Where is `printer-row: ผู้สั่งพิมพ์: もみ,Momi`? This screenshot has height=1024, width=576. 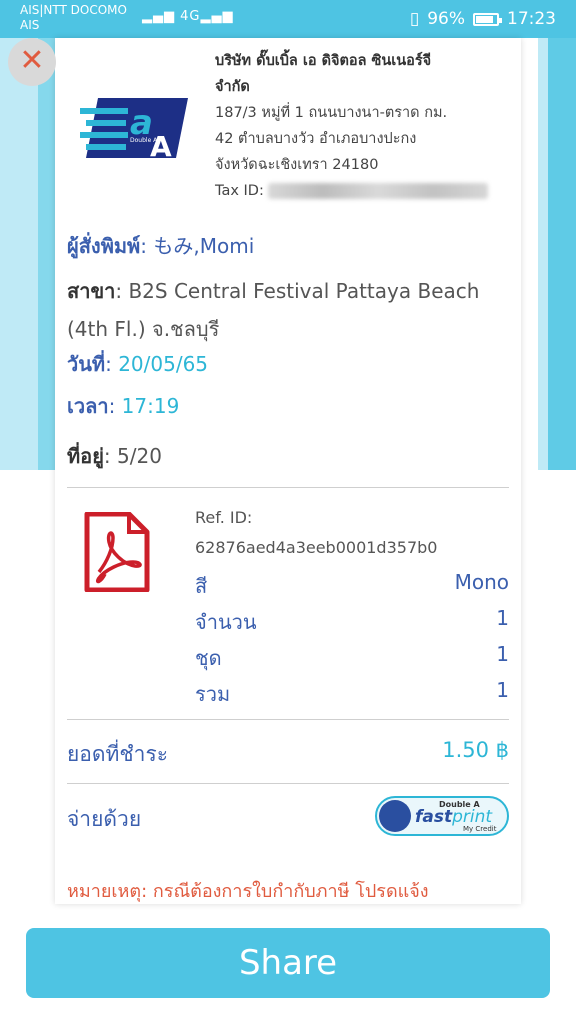
printer-row: ผู้สั่งพิมพ์: もみ,Momi is located at coordinates (161, 246).